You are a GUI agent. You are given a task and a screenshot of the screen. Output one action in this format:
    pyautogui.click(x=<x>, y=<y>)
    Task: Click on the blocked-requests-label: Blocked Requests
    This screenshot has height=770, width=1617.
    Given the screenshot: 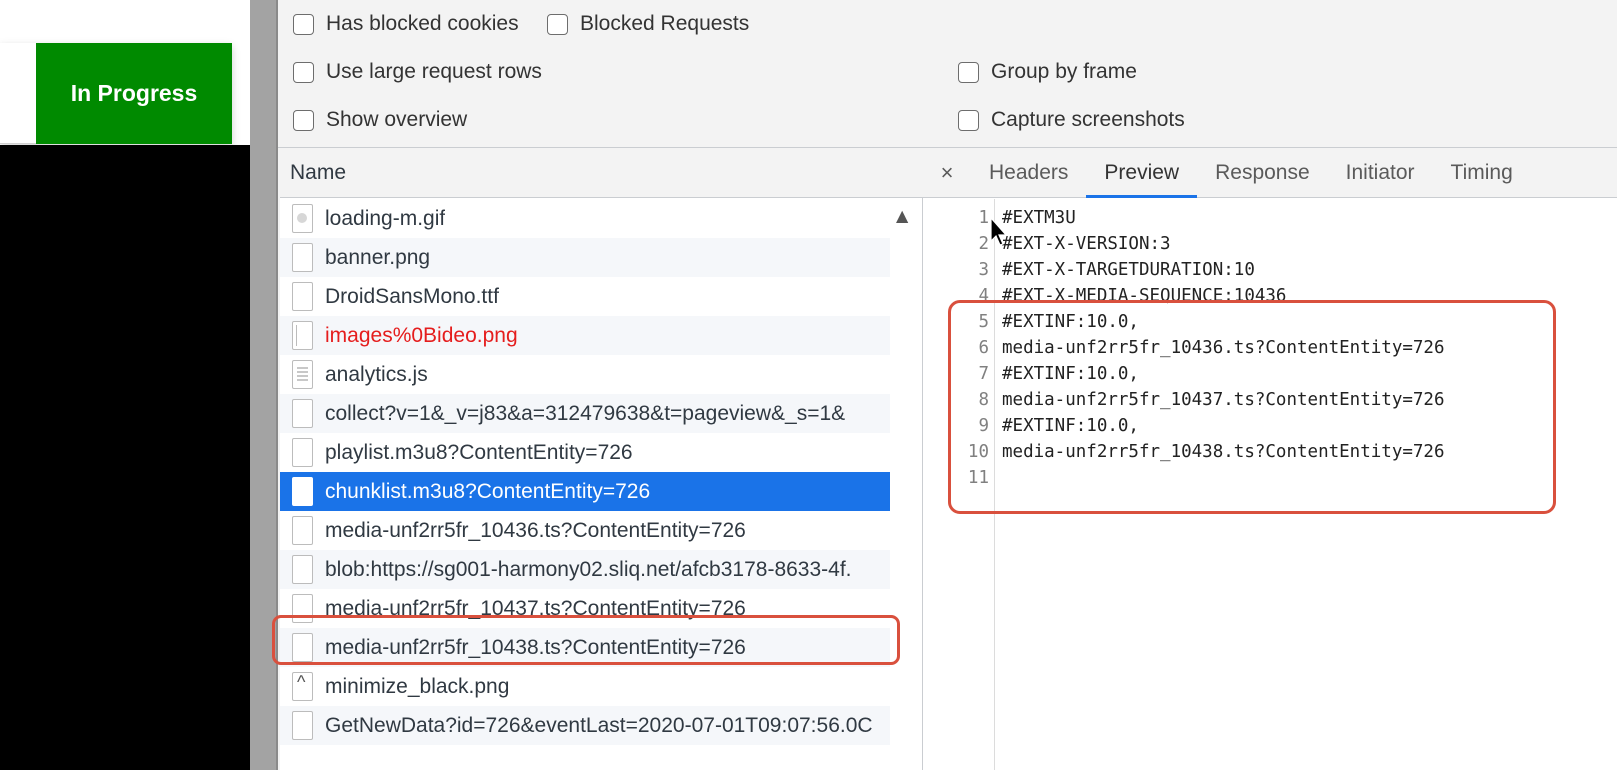 What is the action you would take?
    pyautogui.click(x=665, y=23)
    